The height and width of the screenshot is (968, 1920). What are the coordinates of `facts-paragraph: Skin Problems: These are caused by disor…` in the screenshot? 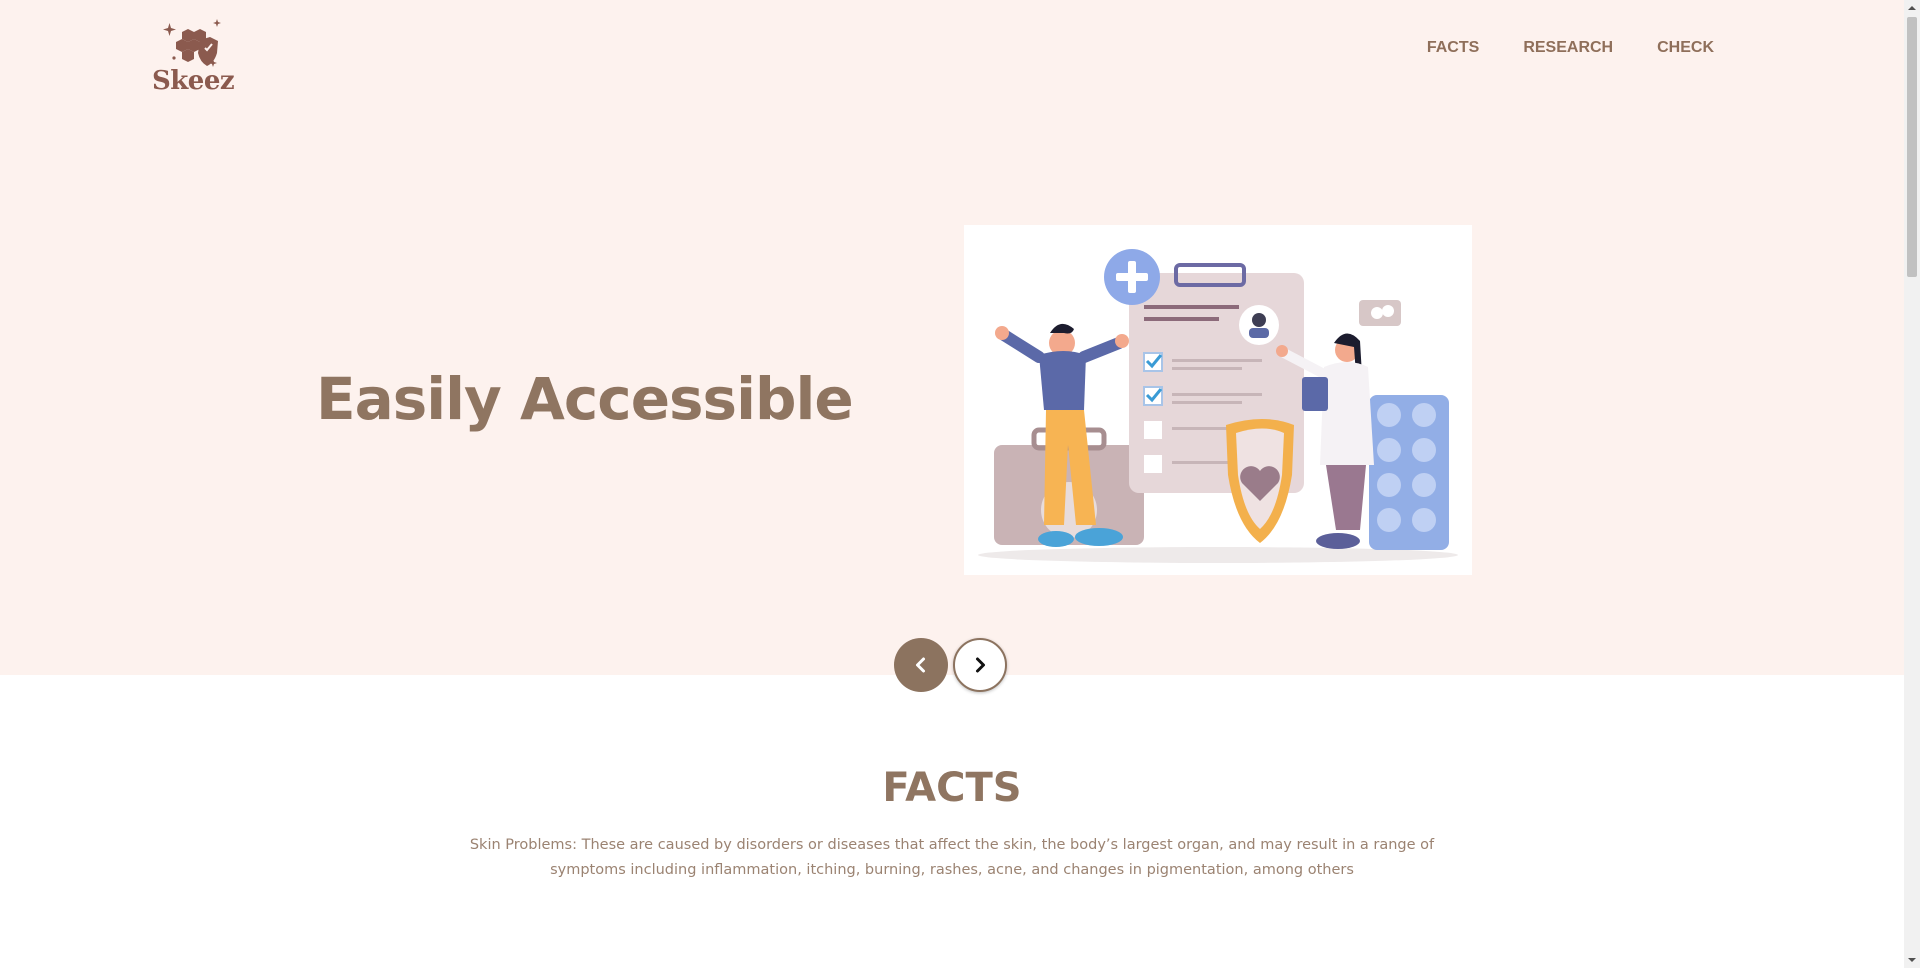 It's located at (952, 857).